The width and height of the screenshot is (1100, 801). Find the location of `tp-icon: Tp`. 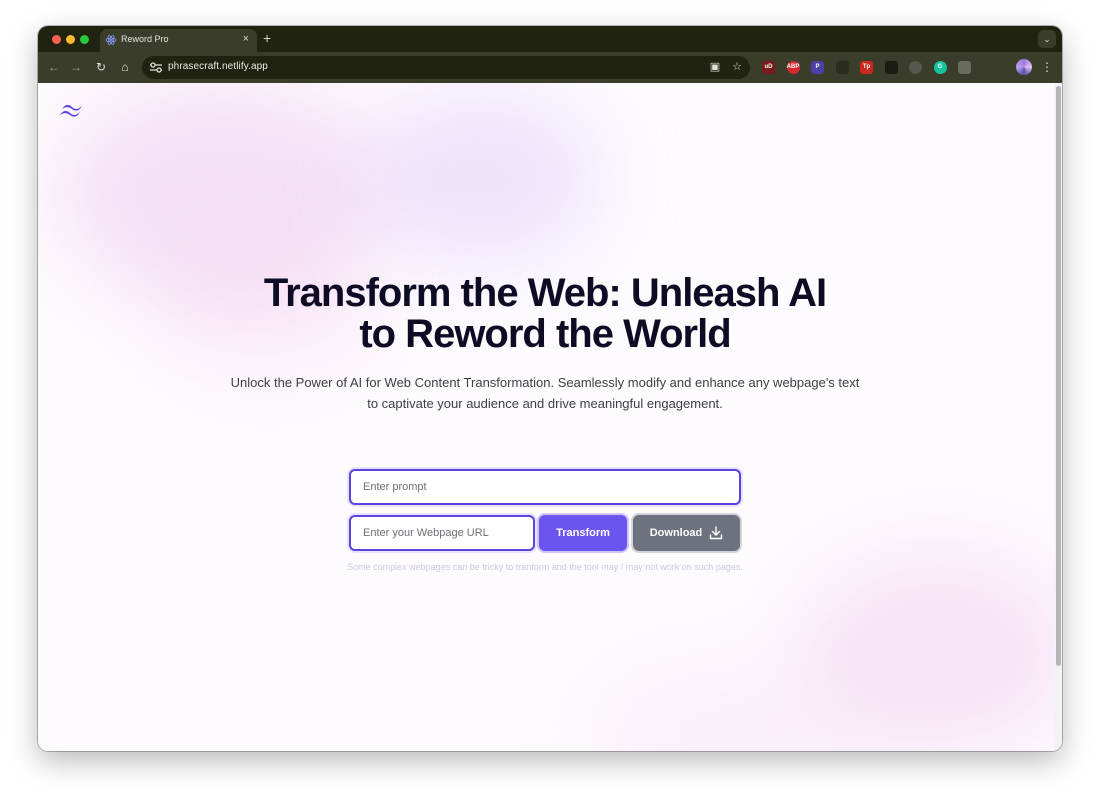

tp-icon: Tp is located at coordinates (866, 67).